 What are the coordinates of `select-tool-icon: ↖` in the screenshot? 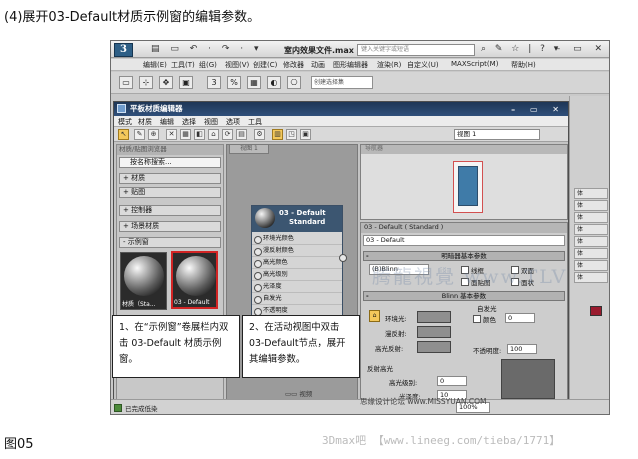 It's located at (123, 134).